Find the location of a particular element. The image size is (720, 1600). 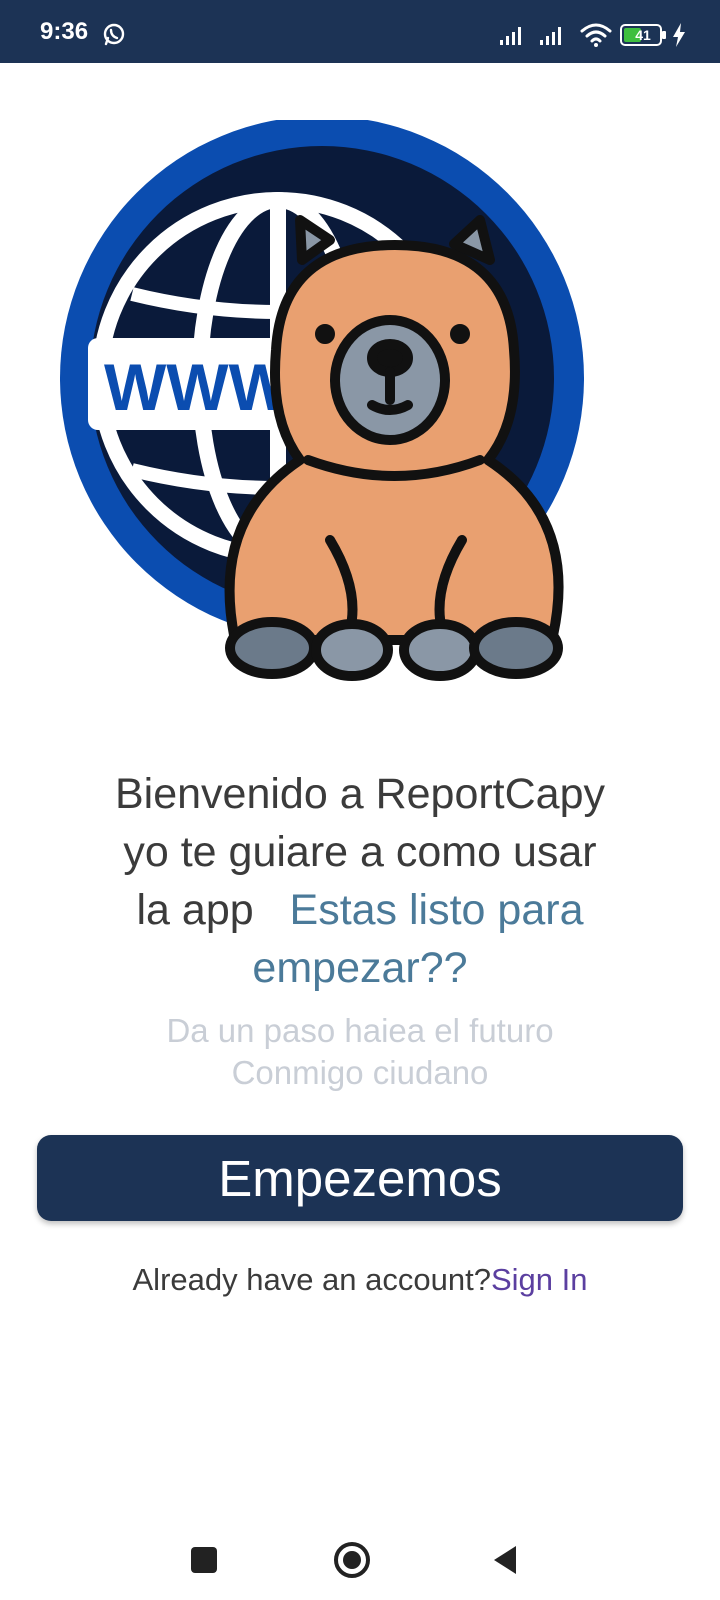

subtitle-line-1: Da un paso haiea el futuro is located at coordinates (360, 1030).